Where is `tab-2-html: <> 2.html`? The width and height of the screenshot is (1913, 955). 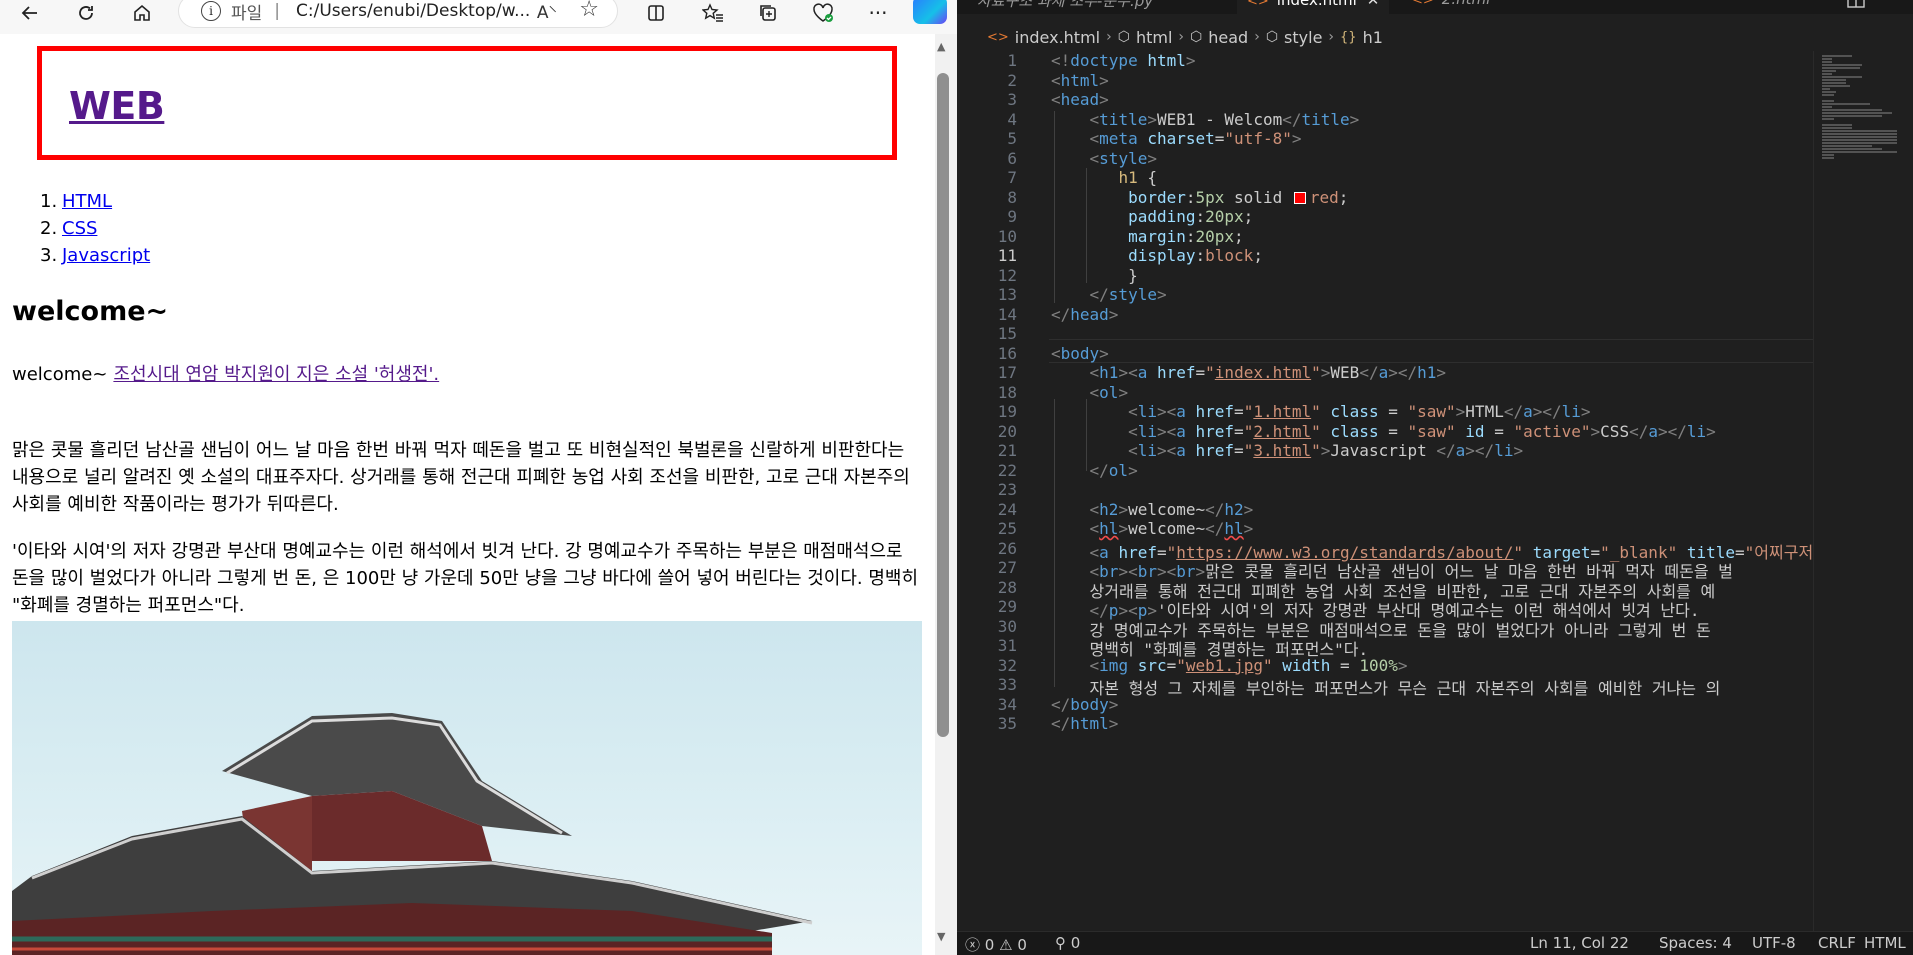 tab-2-html: <> 2.html is located at coordinates (1451, 7).